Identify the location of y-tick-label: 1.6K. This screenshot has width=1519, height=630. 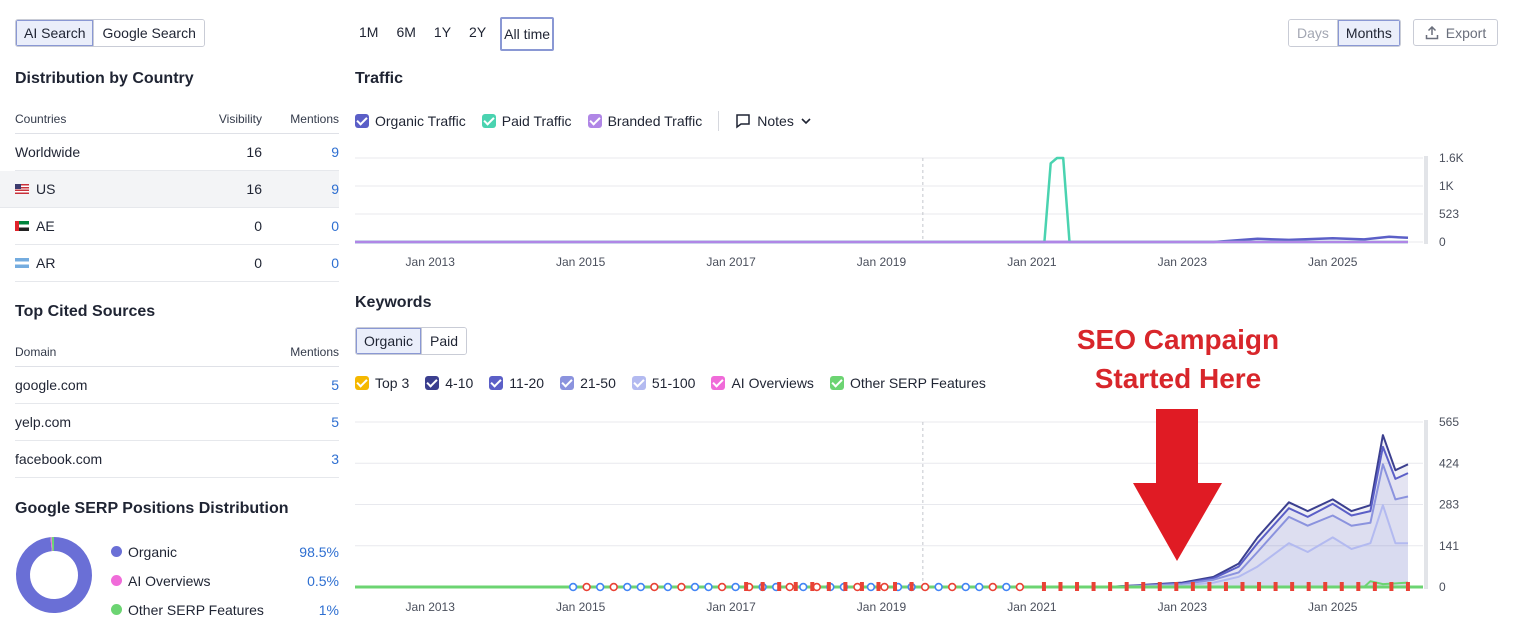
(1451, 158).